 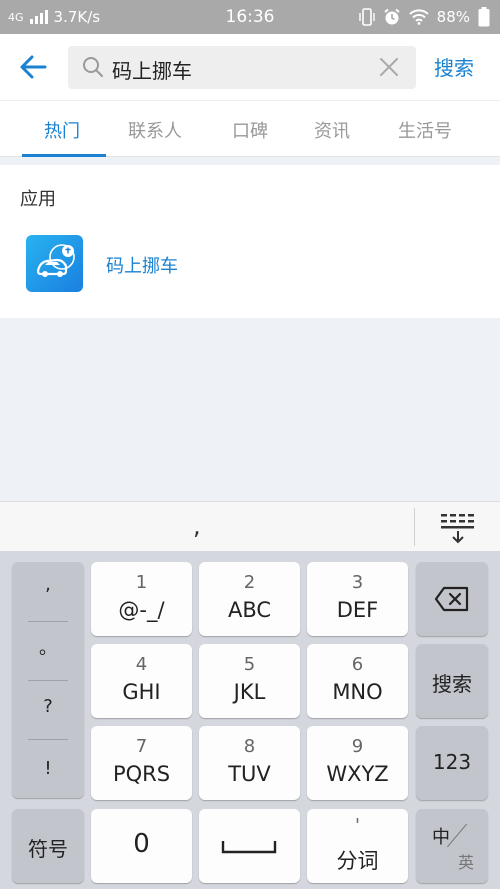 I want to click on number-mode-key: 123, so click(x=452, y=763).